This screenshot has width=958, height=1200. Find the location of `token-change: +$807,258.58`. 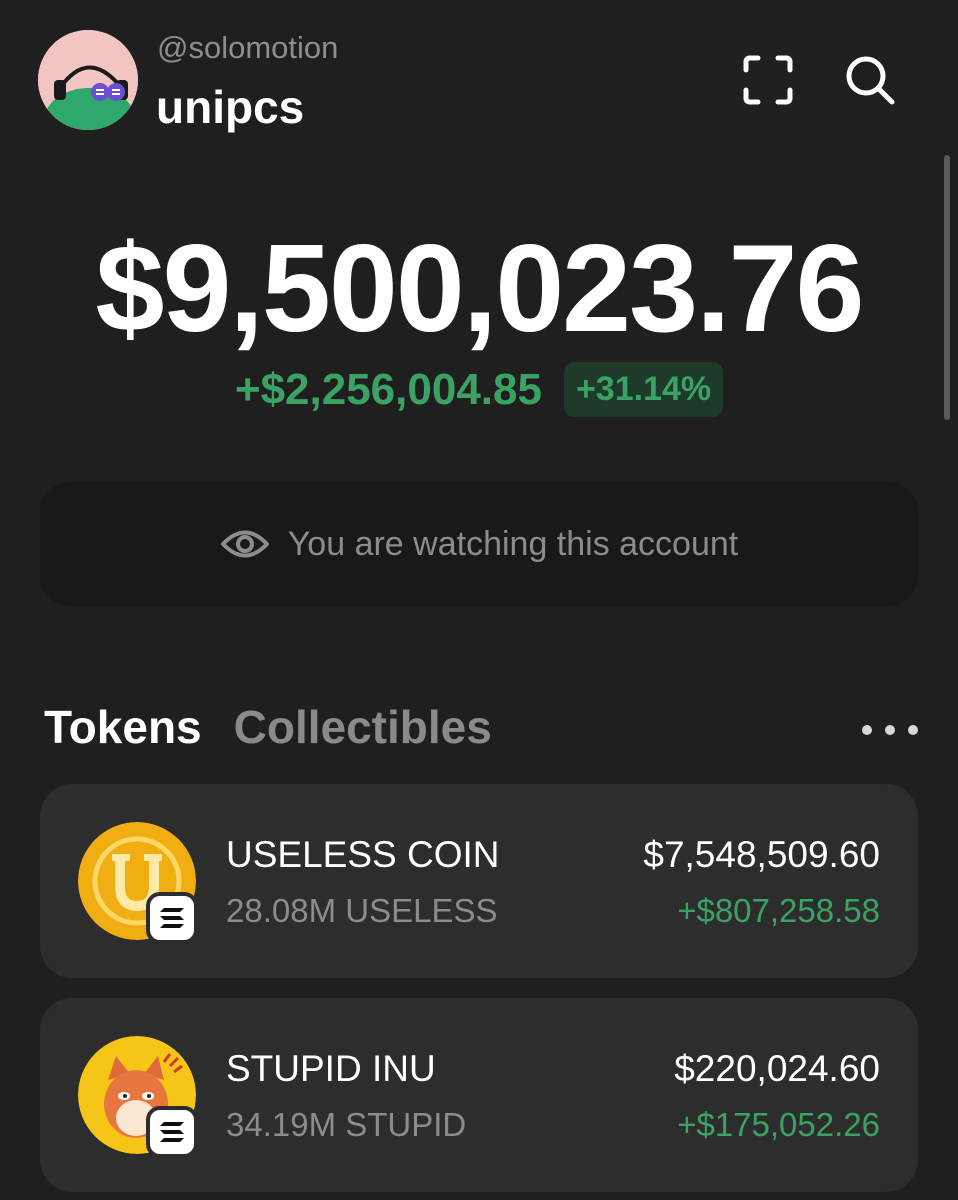

token-change: +$807,258.58 is located at coordinates (778, 910).